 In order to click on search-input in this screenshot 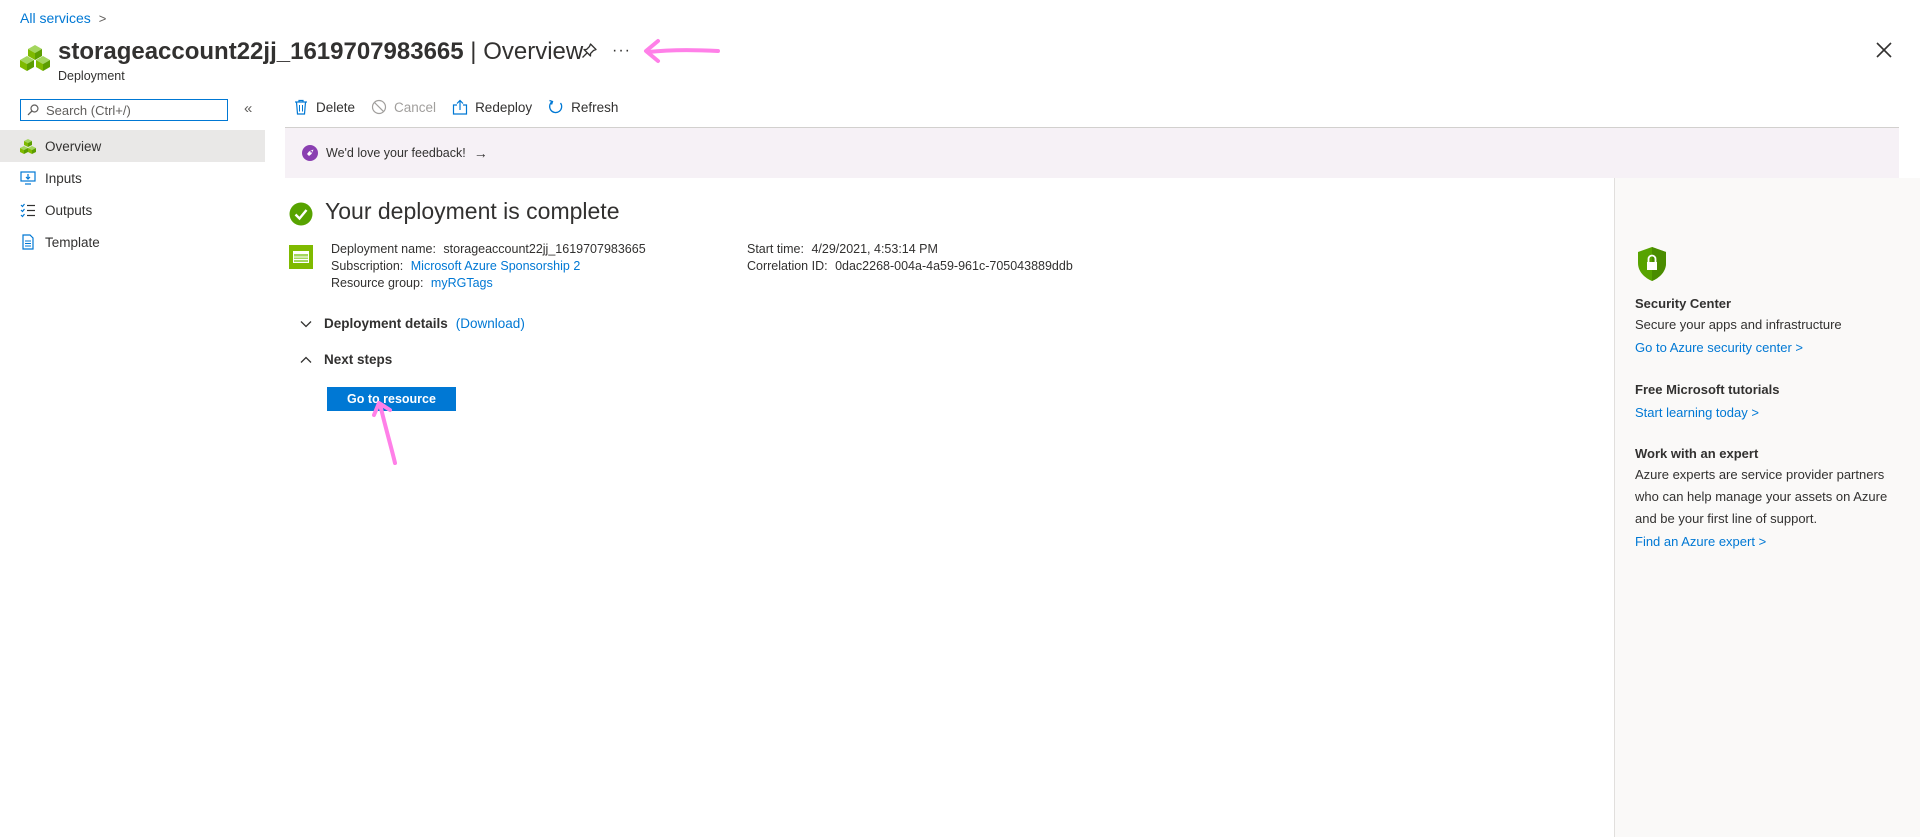, I will do `click(135, 110)`.